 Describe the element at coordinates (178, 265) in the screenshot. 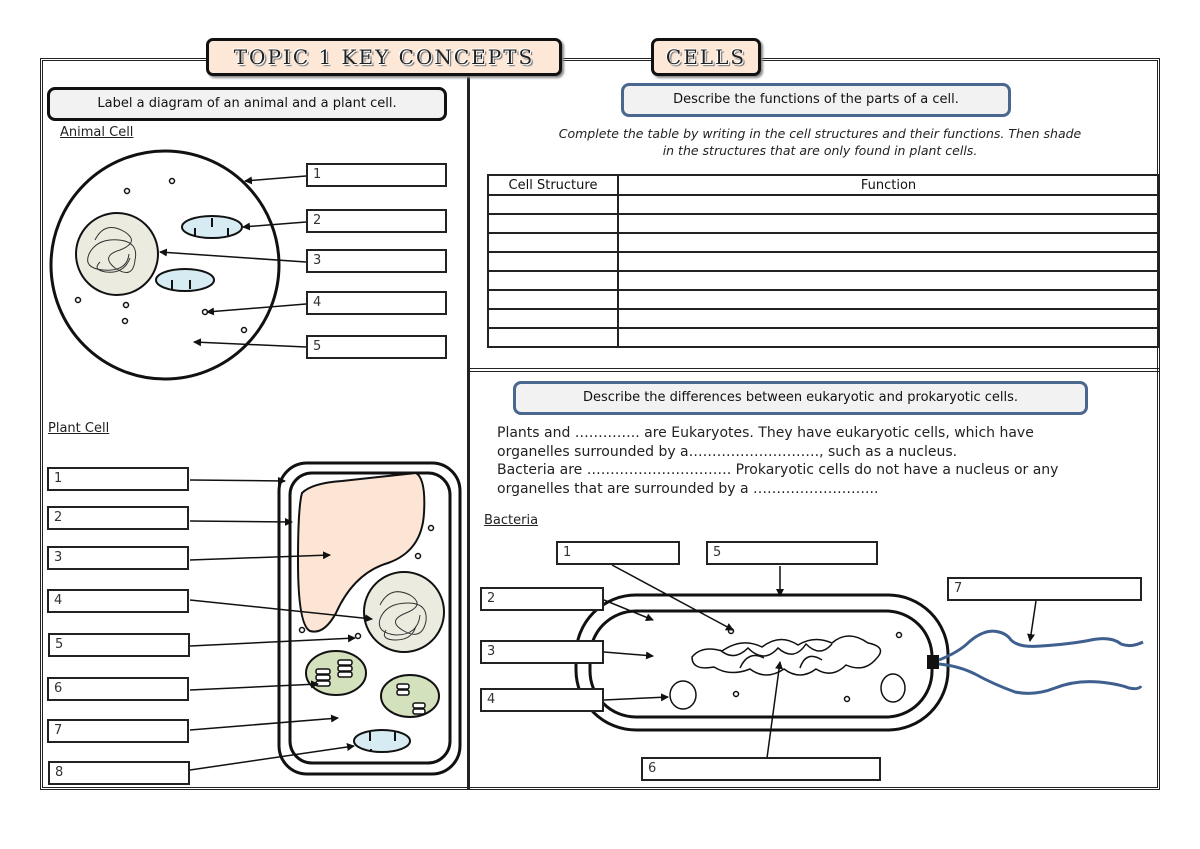

I see `animal-cell-diagram` at that location.